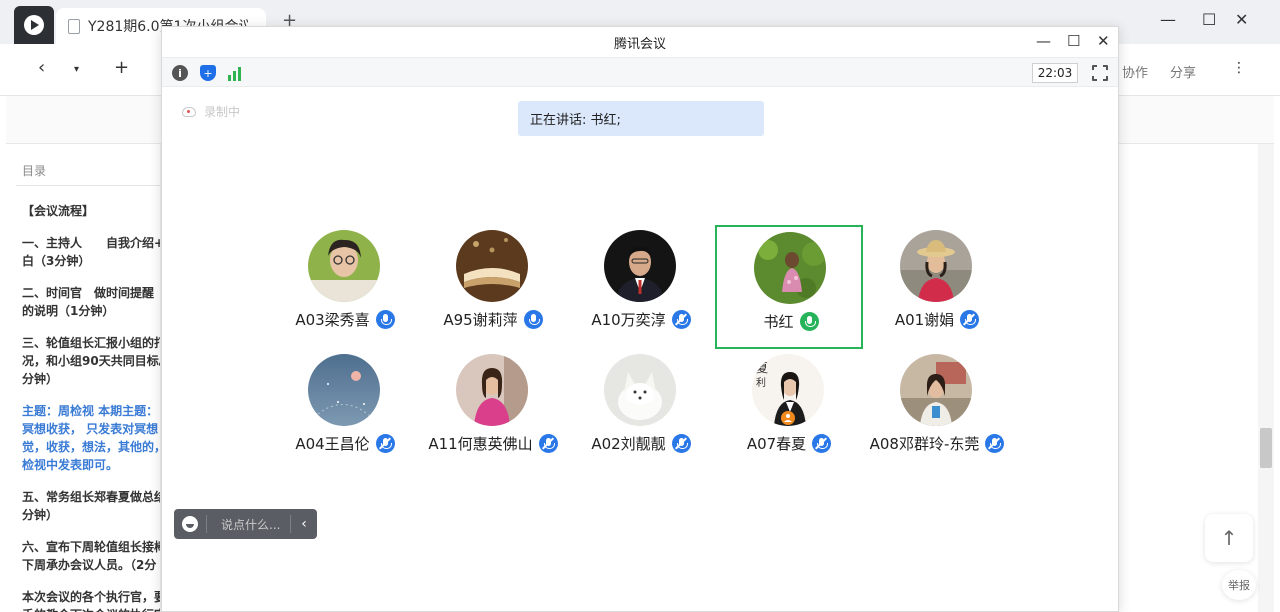  Describe the element at coordinates (1229, 538) in the screenshot. I see `scroll-to-top-button: ↑` at that location.